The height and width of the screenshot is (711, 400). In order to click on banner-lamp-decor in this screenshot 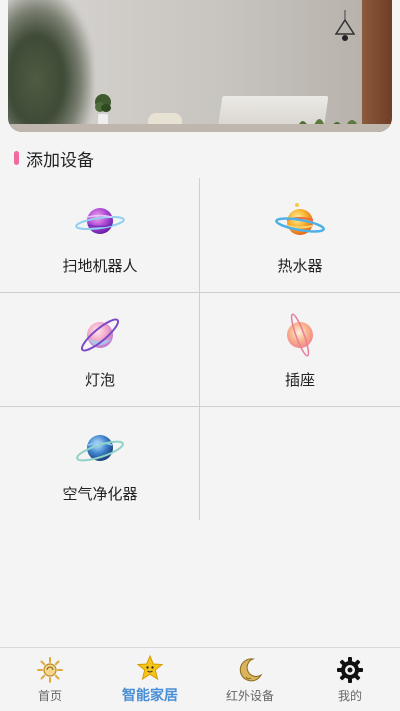, I will do `click(345, 25)`.